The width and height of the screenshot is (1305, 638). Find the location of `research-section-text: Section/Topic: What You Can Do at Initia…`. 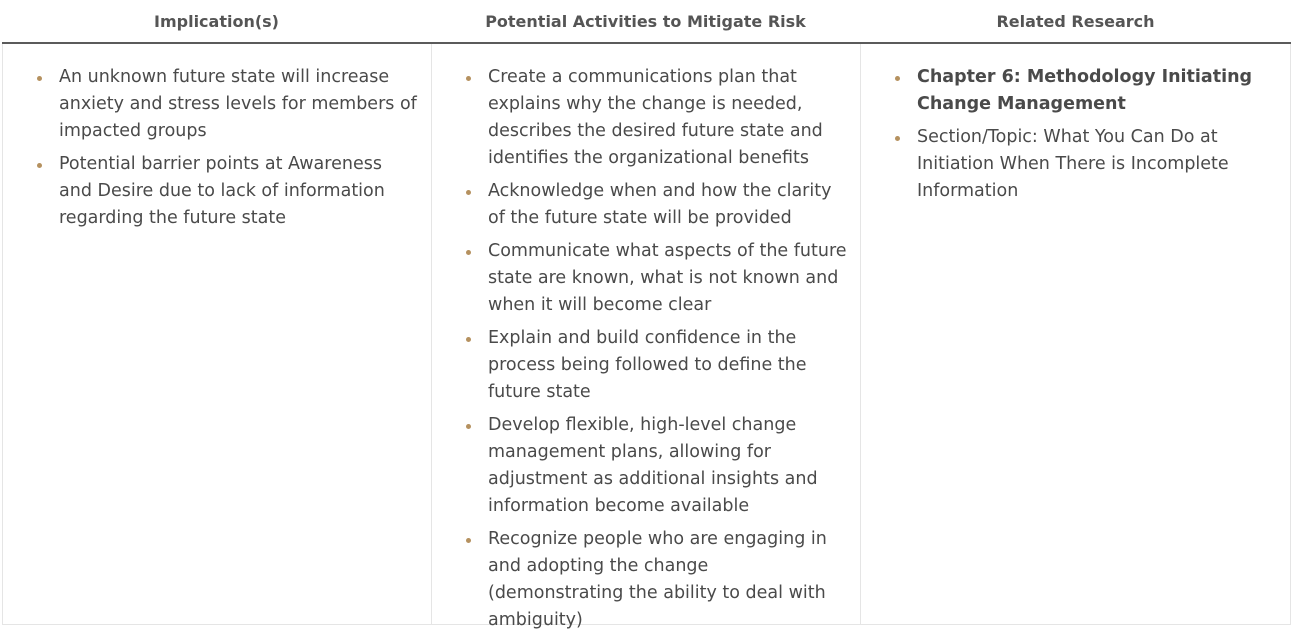

research-section-text: Section/Topic: What You Can Do at Initia… is located at coordinates (1073, 164).